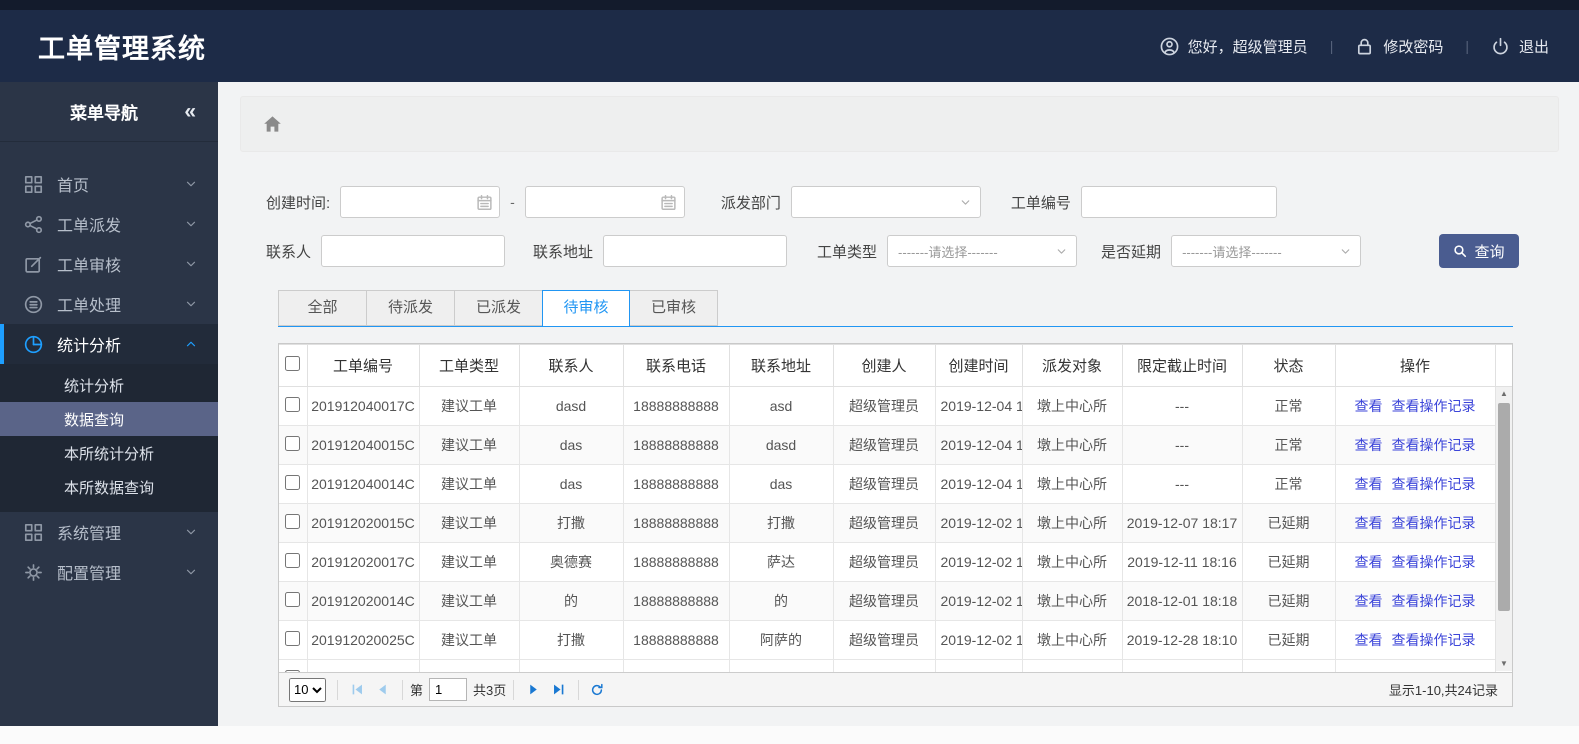 The image size is (1579, 744). I want to click on cell-order_no: 201912040017C, so click(363, 406).